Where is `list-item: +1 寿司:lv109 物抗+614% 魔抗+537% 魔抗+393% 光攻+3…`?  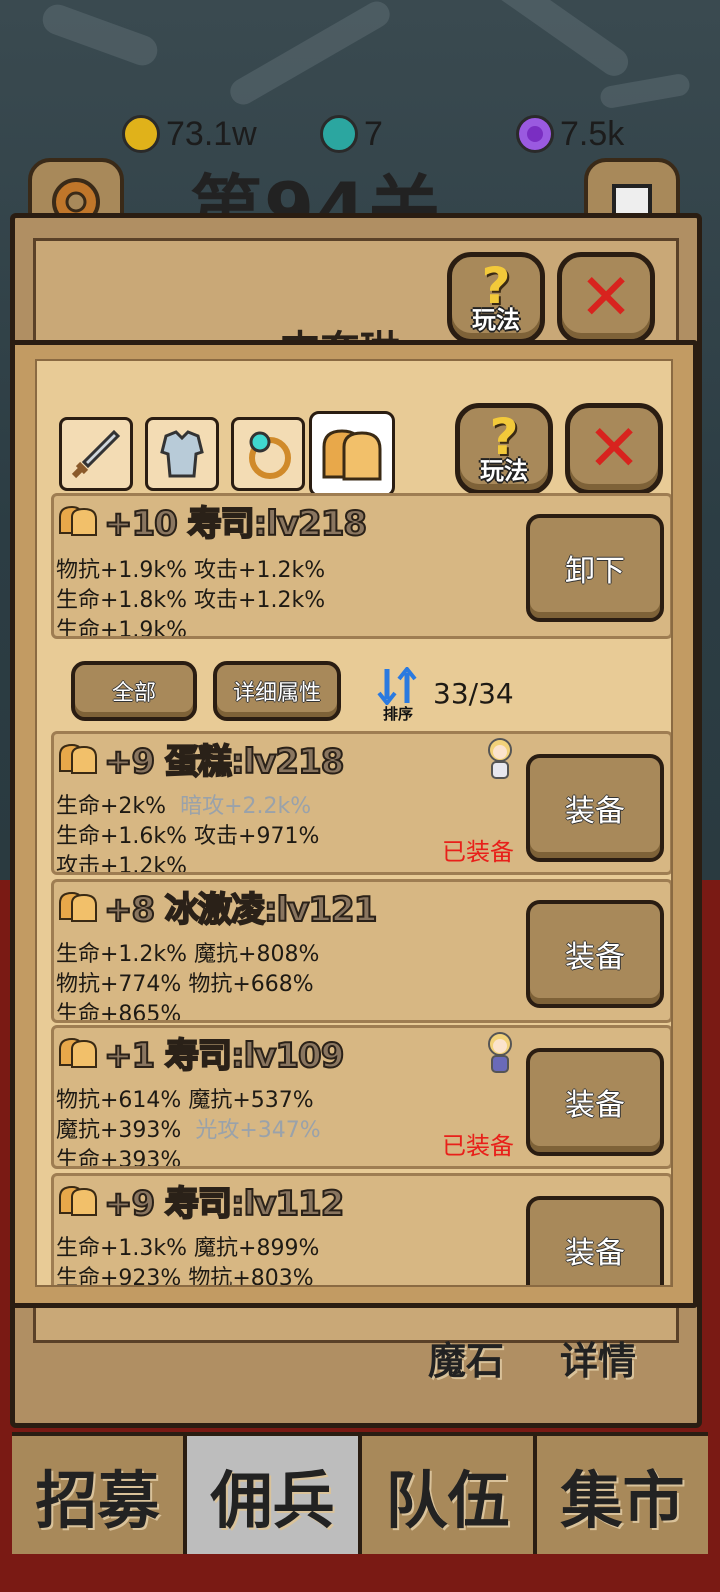
list-item: +1 寿司:lv109 物抗+614% 魔抗+537% 魔抗+393% 光攻+3… is located at coordinates (361, 1097).